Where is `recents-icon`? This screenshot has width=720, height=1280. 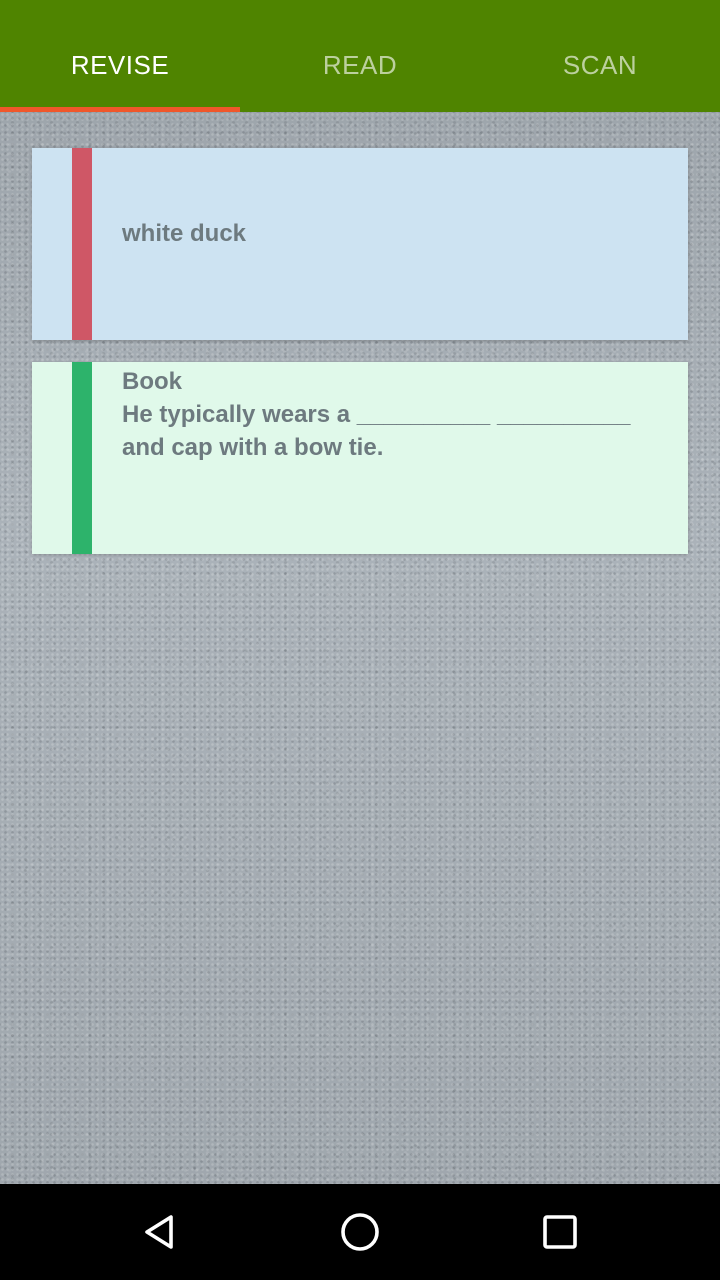
recents-icon is located at coordinates (560, 1232).